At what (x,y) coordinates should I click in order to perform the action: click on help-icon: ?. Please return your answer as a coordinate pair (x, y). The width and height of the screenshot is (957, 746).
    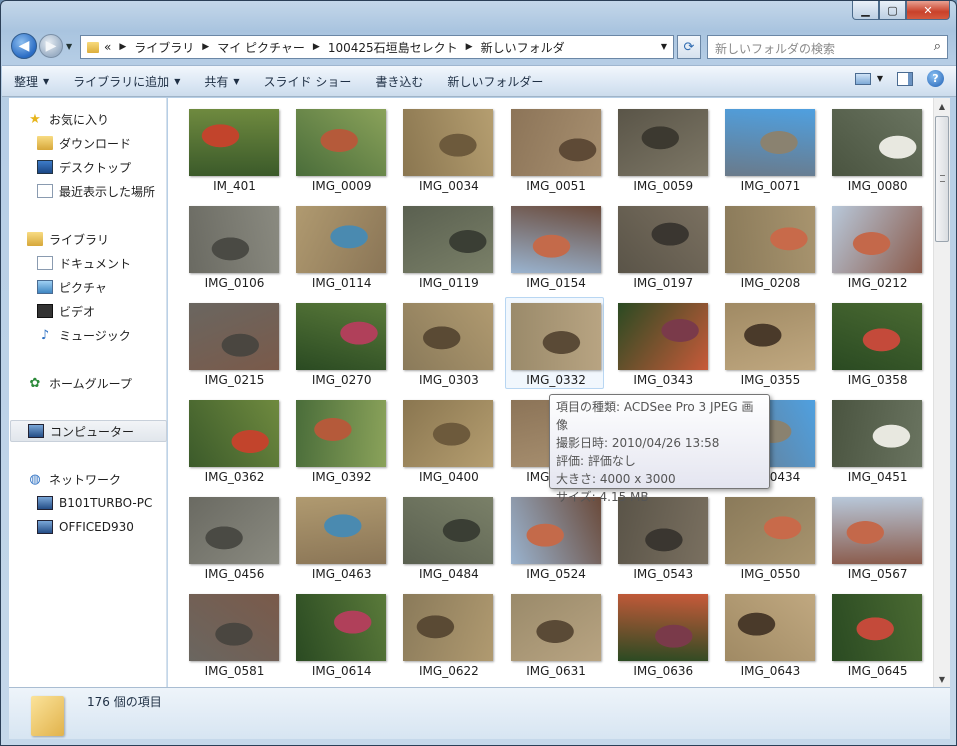
    Looking at the image, I should click on (935, 78).